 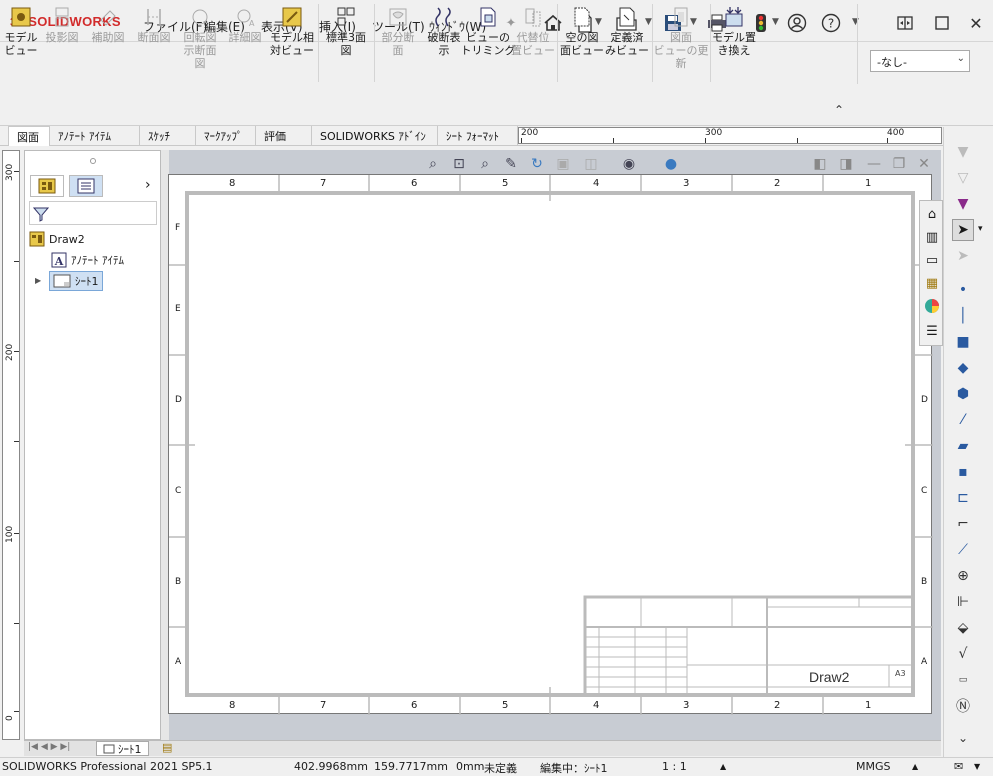 I want to click on section-view-button: 断面図, so click(x=154, y=44).